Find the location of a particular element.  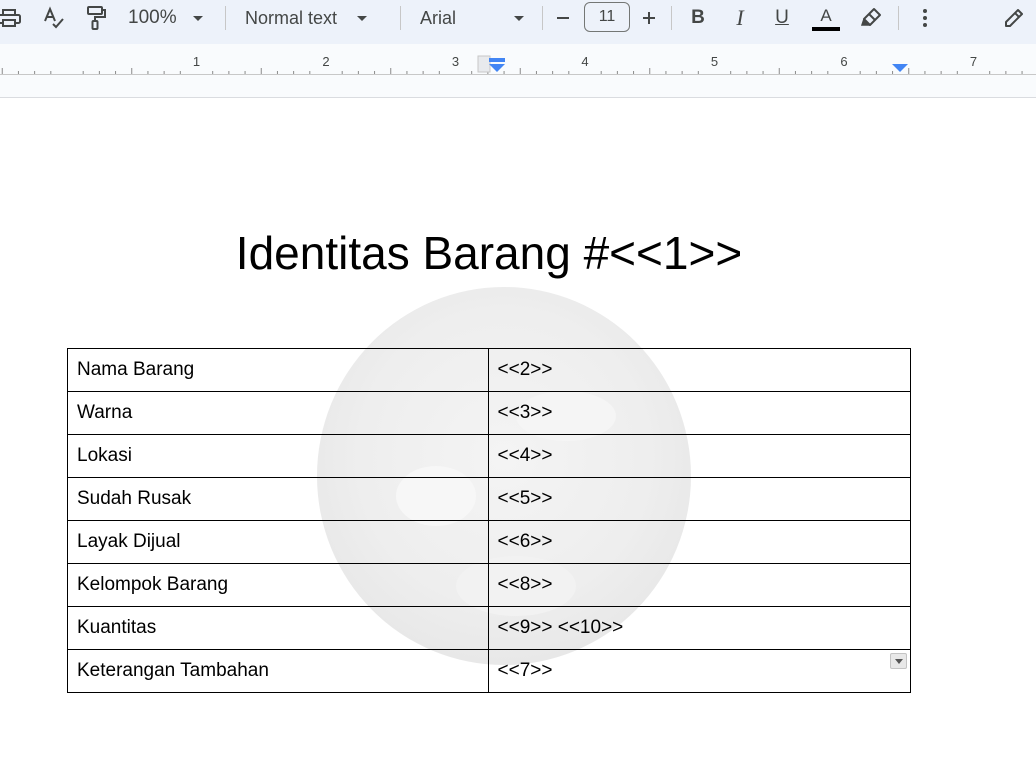

ruler-number: 6 is located at coordinates (843, 61).